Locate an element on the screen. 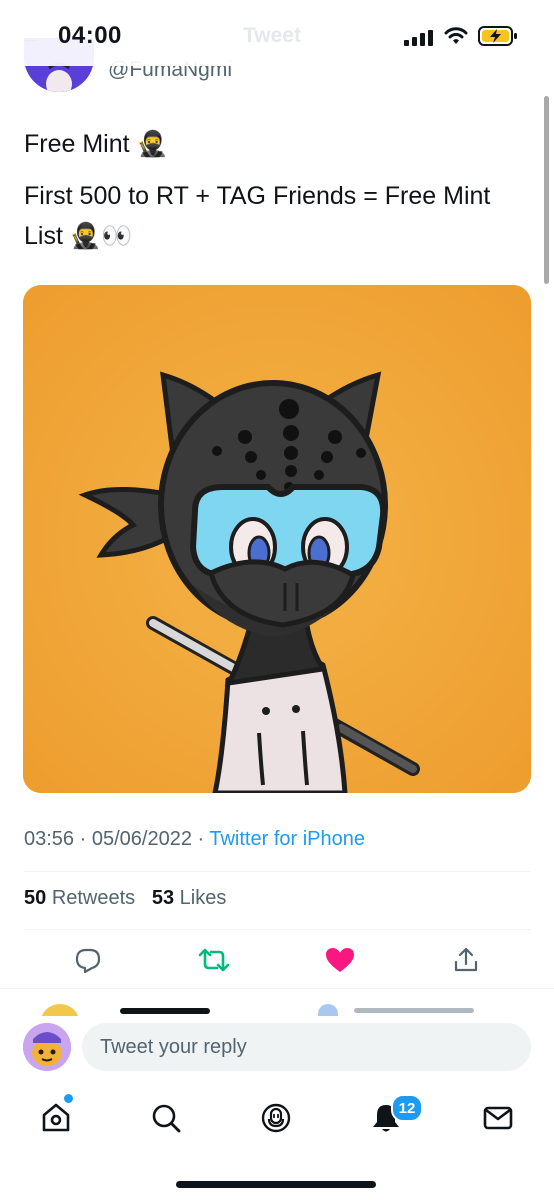  engagement-counts: 50 Retweets 53 Likes is located at coordinates (125, 898).